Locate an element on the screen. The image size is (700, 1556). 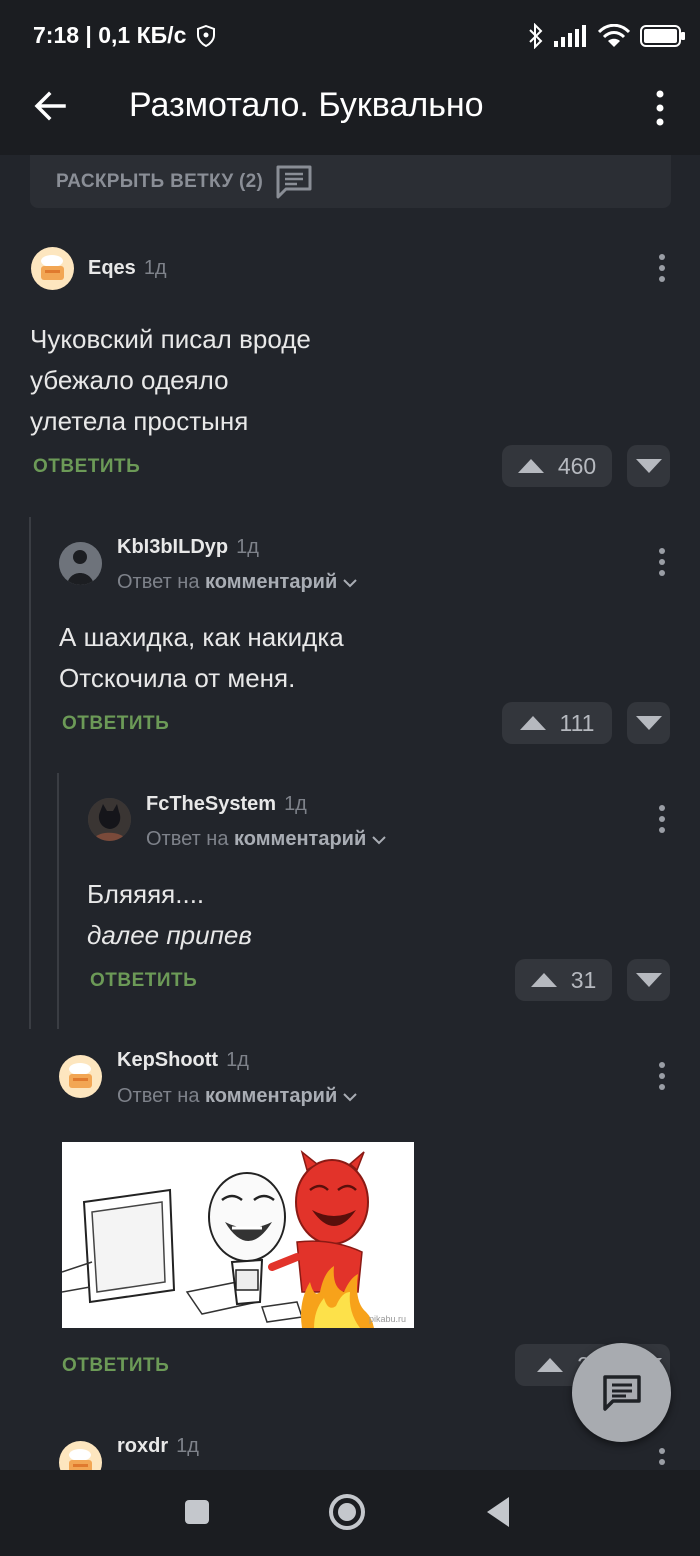
new-comment-fab is located at coordinates (621, 1392).